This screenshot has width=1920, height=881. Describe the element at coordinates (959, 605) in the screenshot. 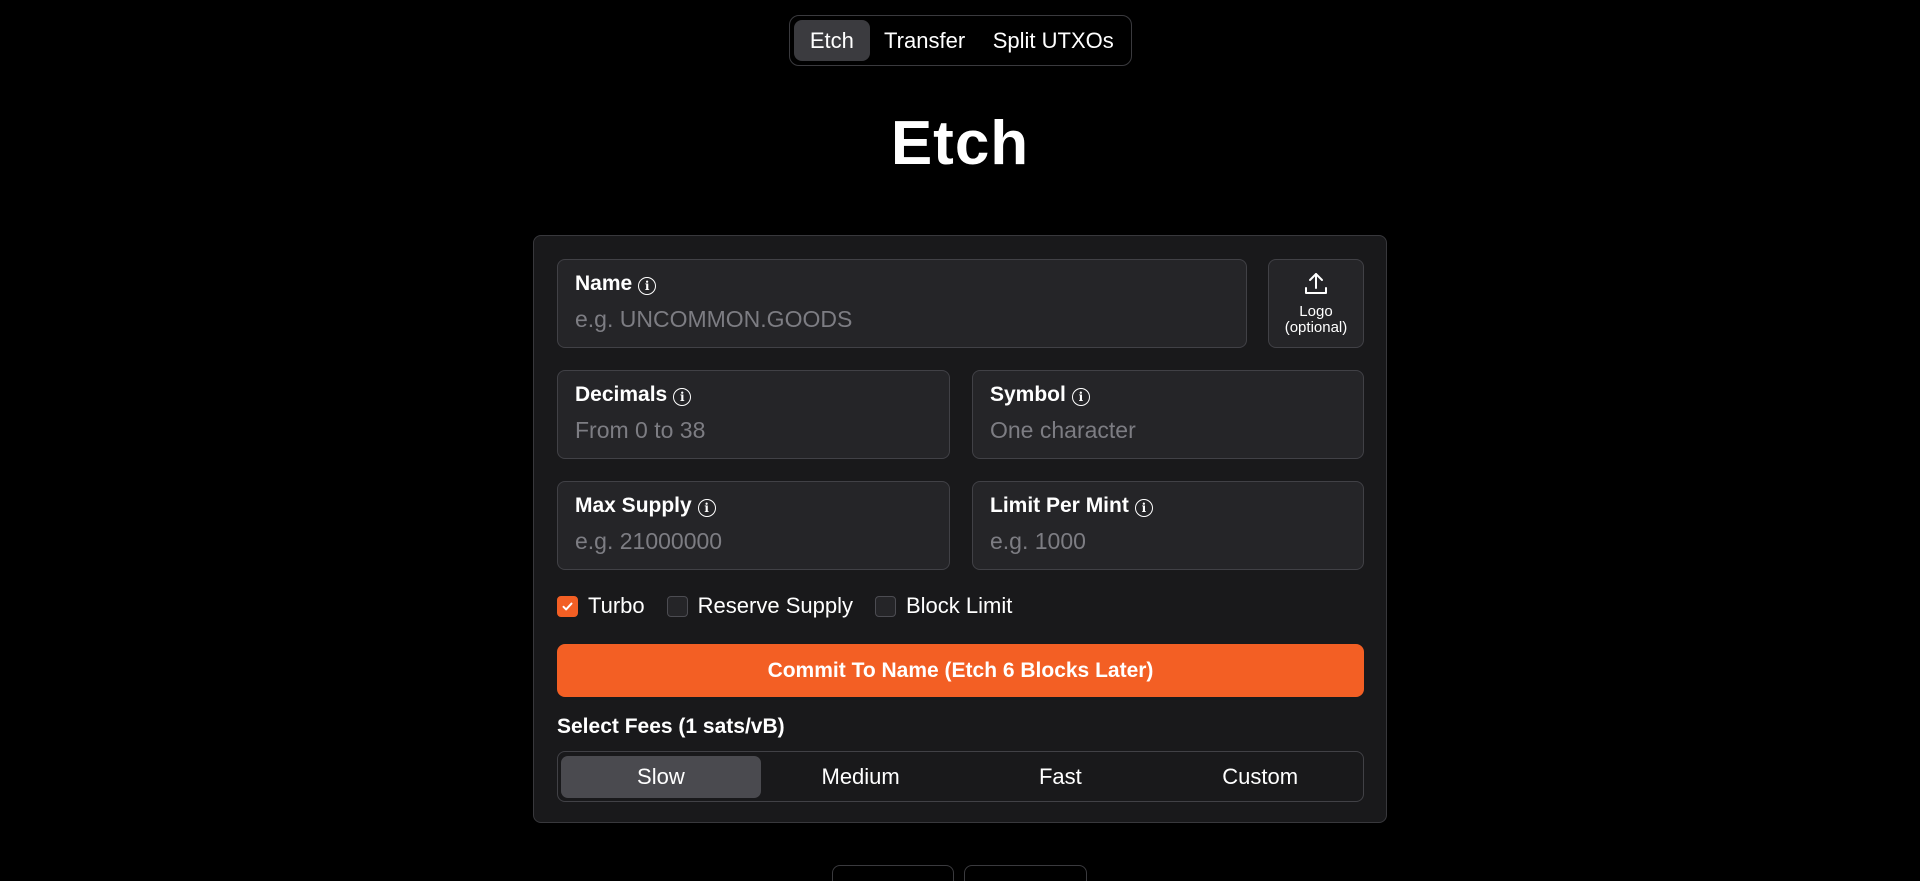

I see `block-limit-label: Block Limit` at that location.